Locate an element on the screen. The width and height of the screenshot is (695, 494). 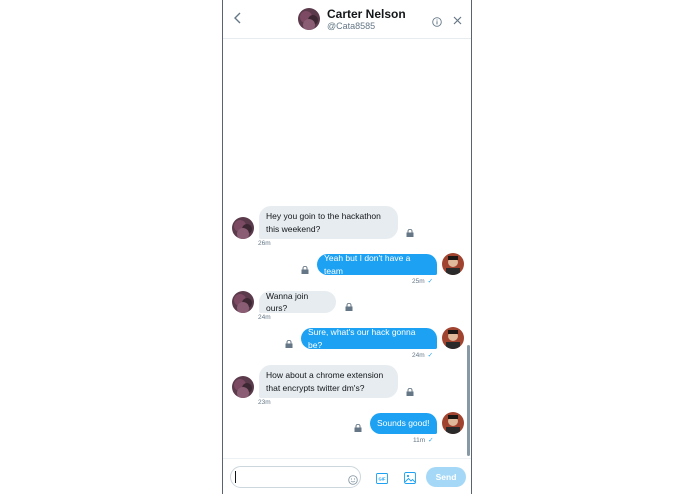
message-text-line: this weekend? is located at coordinates (293, 228).